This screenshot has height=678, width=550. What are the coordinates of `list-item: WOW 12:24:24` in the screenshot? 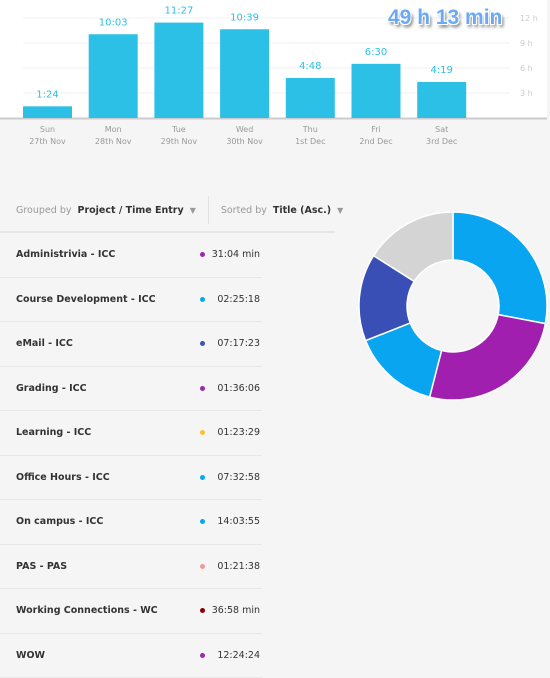 It's located at (131, 656).